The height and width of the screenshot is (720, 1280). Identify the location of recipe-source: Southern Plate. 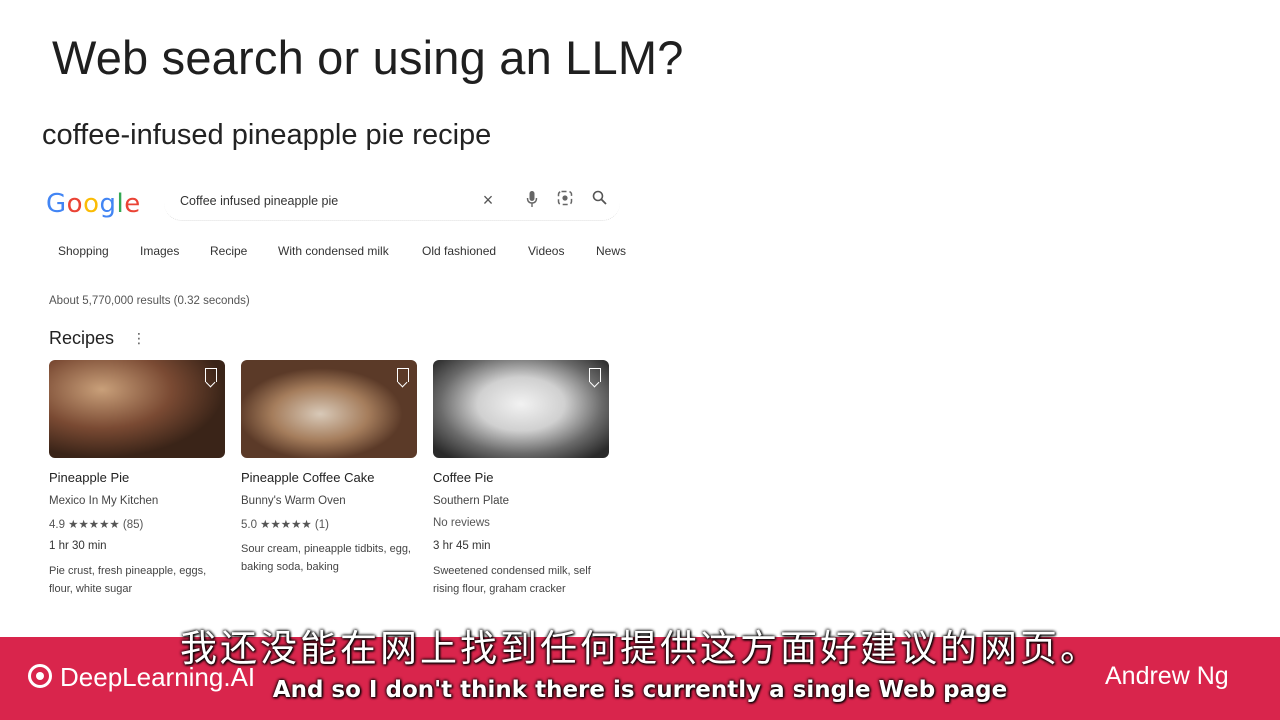
(471, 501).